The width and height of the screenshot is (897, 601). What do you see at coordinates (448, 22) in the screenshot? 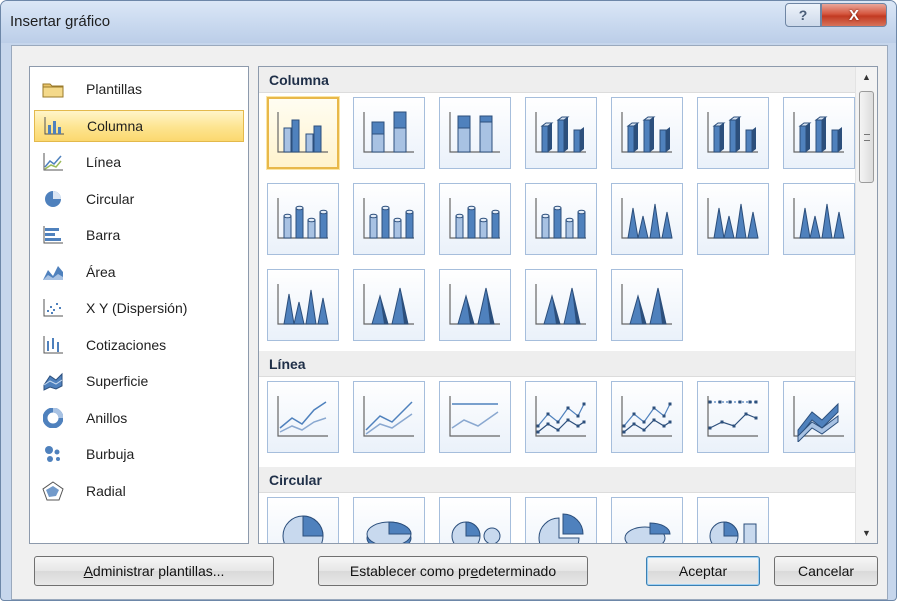
I see `title-bar: Insertar gráfico ? X` at bounding box center [448, 22].